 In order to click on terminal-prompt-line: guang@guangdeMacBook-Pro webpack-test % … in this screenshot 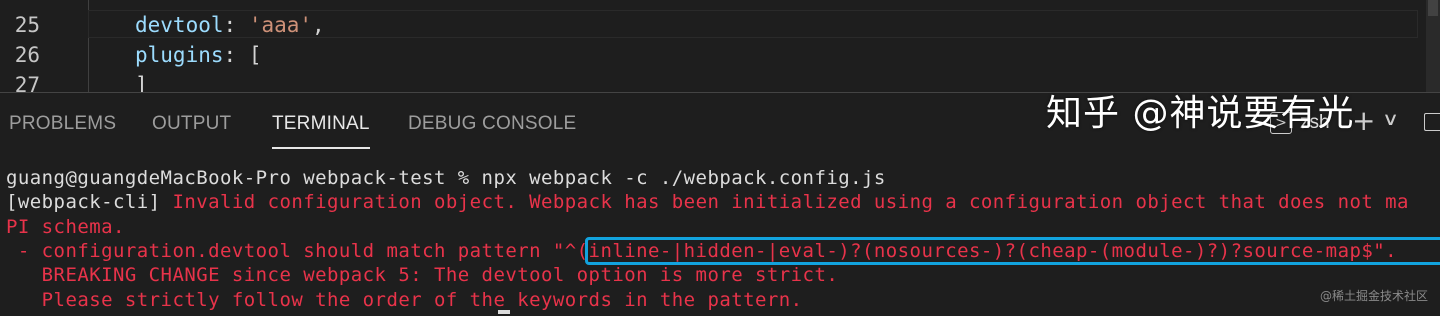, I will do `click(446, 178)`.